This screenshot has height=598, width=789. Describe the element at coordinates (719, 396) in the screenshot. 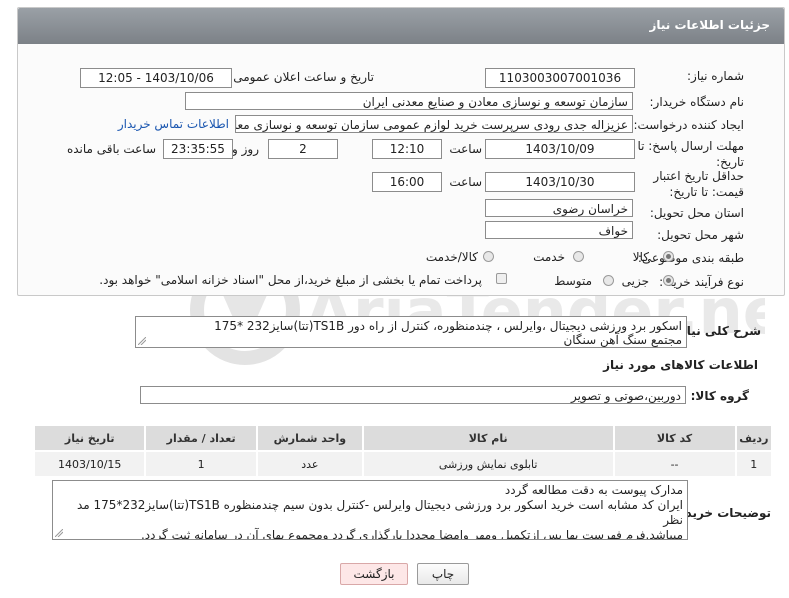

I see `goods-group-label: گروه کالا:` at that location.